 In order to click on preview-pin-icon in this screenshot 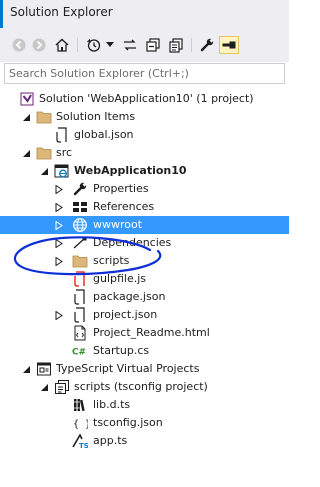, I will do `click(229, 45)`.